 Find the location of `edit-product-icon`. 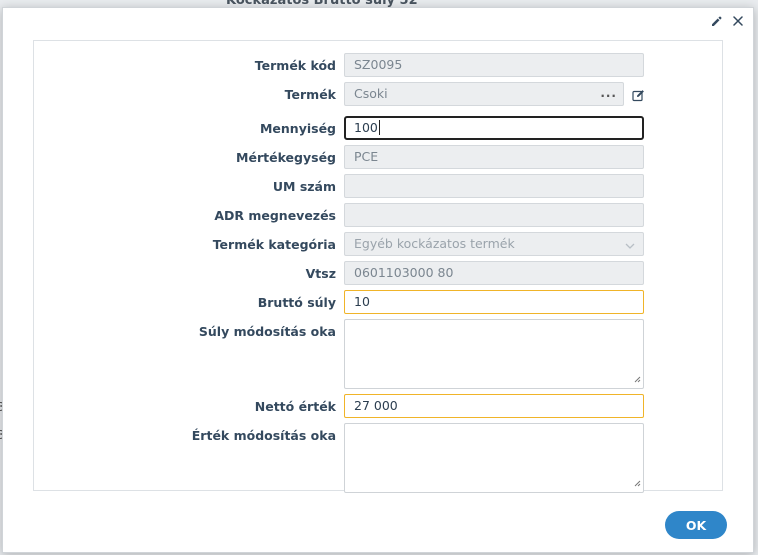

edit-product-icon is located at coordinates (639, 96).